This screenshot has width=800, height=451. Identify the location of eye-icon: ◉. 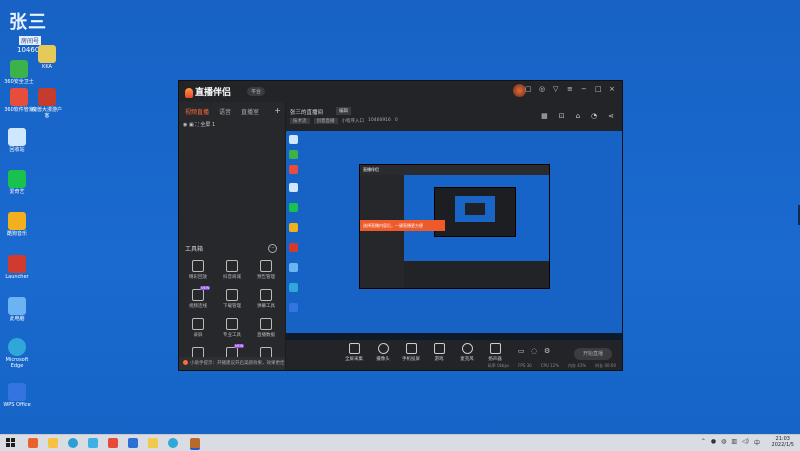
(185, 125).